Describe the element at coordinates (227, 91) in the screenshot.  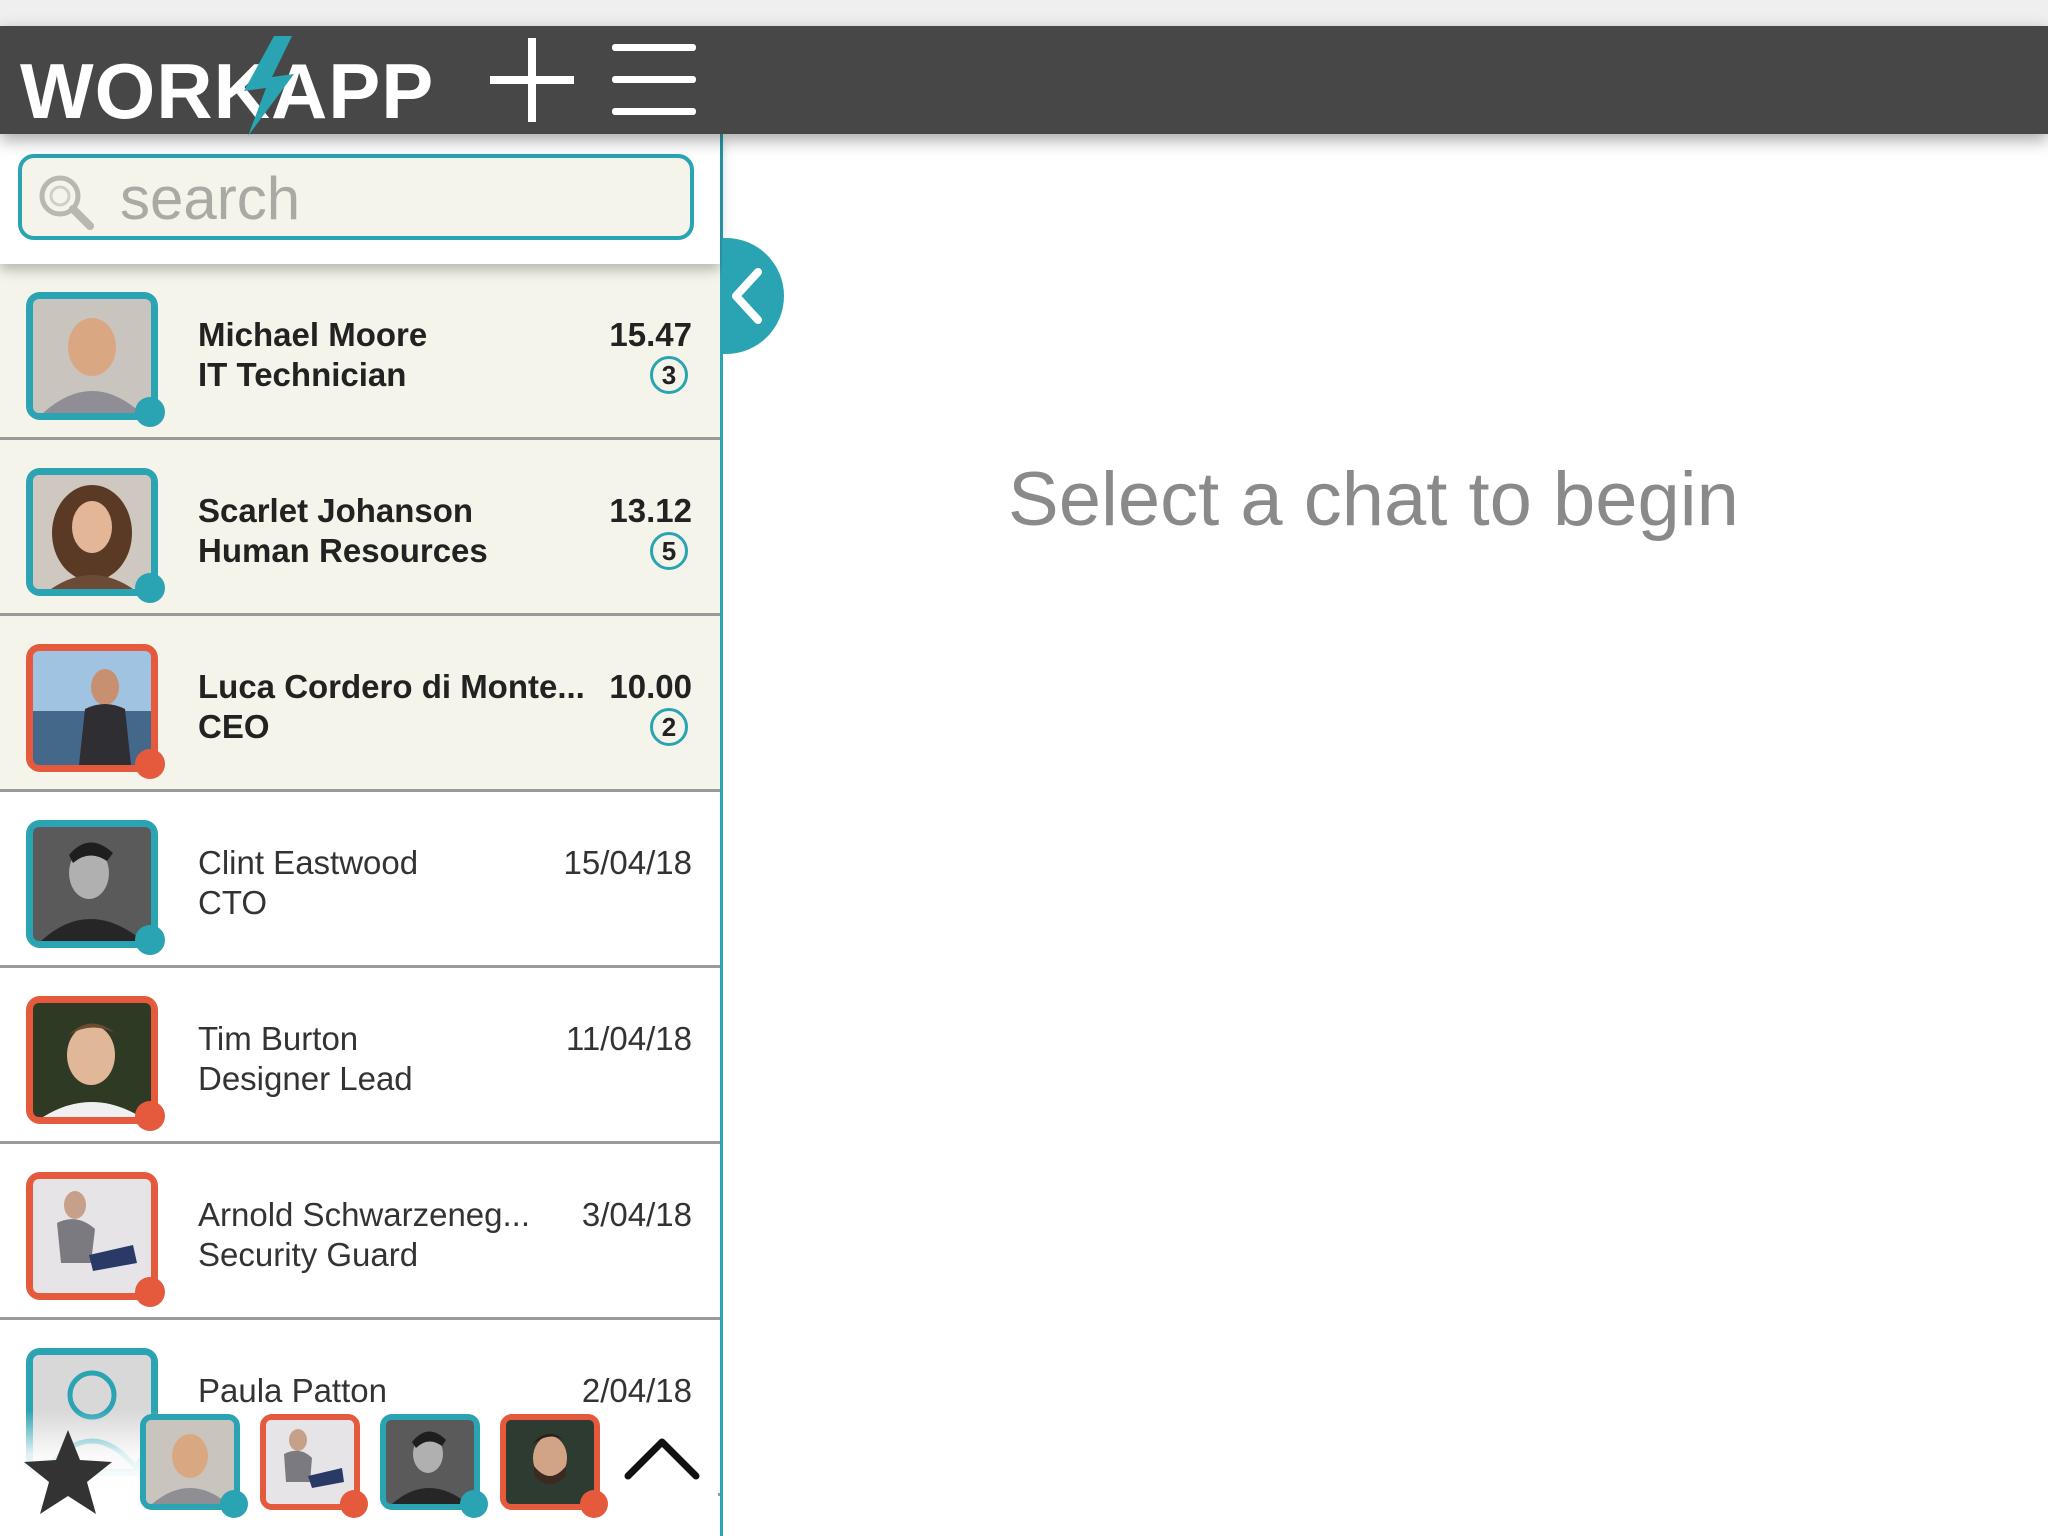
I see `logo-text: WORKAPP` at that location.